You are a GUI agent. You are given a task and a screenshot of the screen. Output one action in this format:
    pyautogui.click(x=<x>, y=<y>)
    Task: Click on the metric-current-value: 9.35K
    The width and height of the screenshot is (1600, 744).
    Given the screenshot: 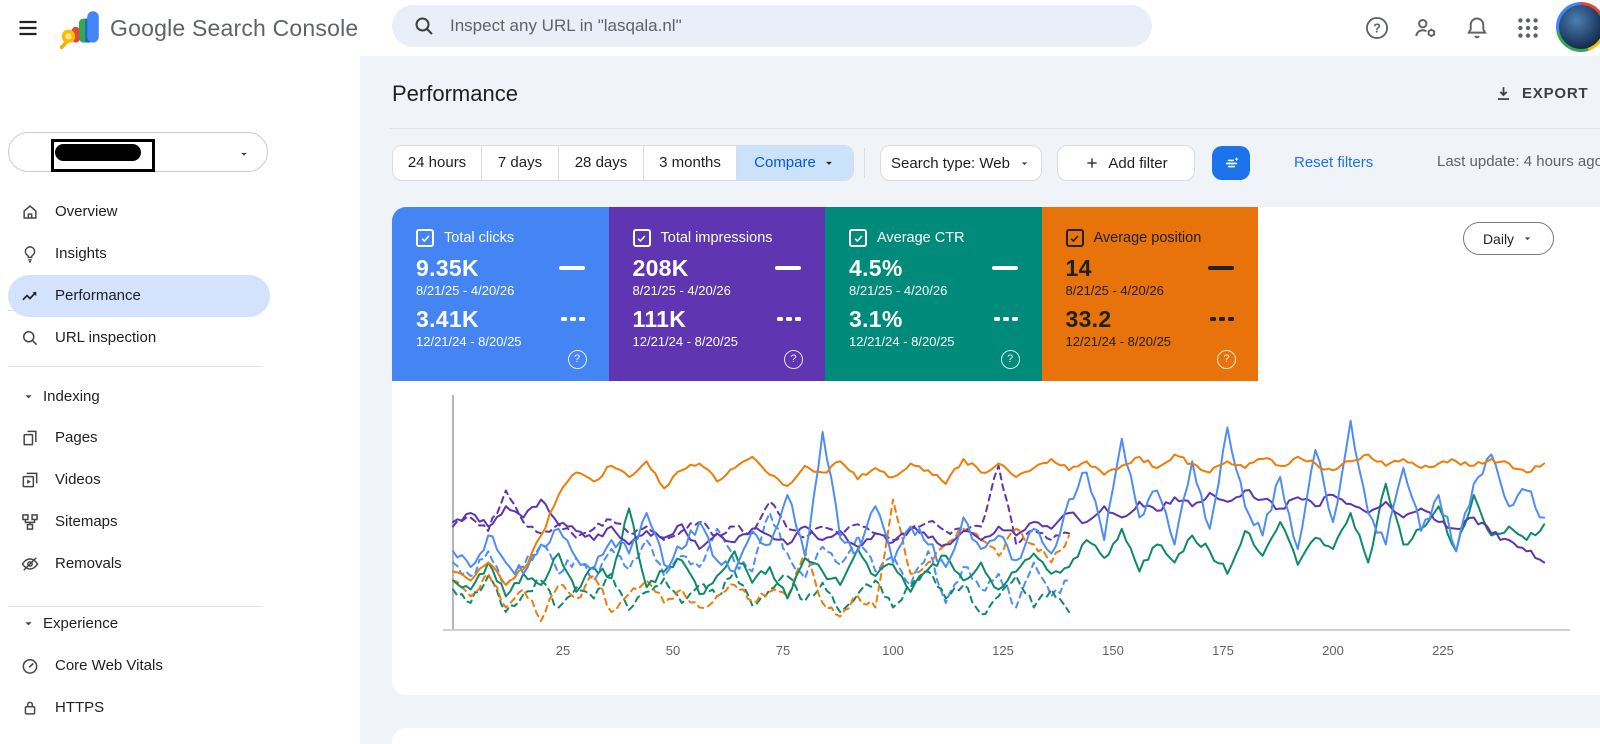 What is the action you would take?
    pyautogui.click(x=447, y=267)
    